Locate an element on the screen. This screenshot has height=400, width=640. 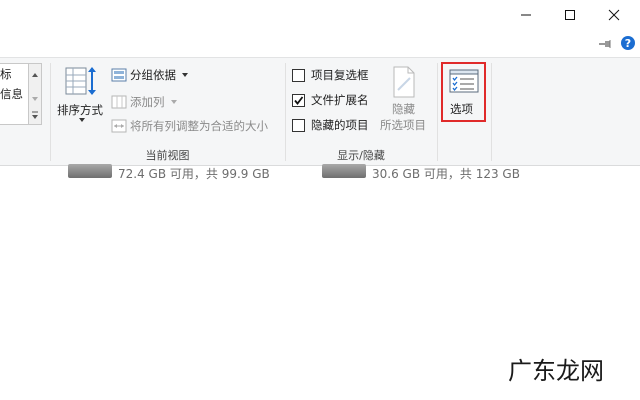
file-extensions-checkbox is located at coordinates (298, 100).